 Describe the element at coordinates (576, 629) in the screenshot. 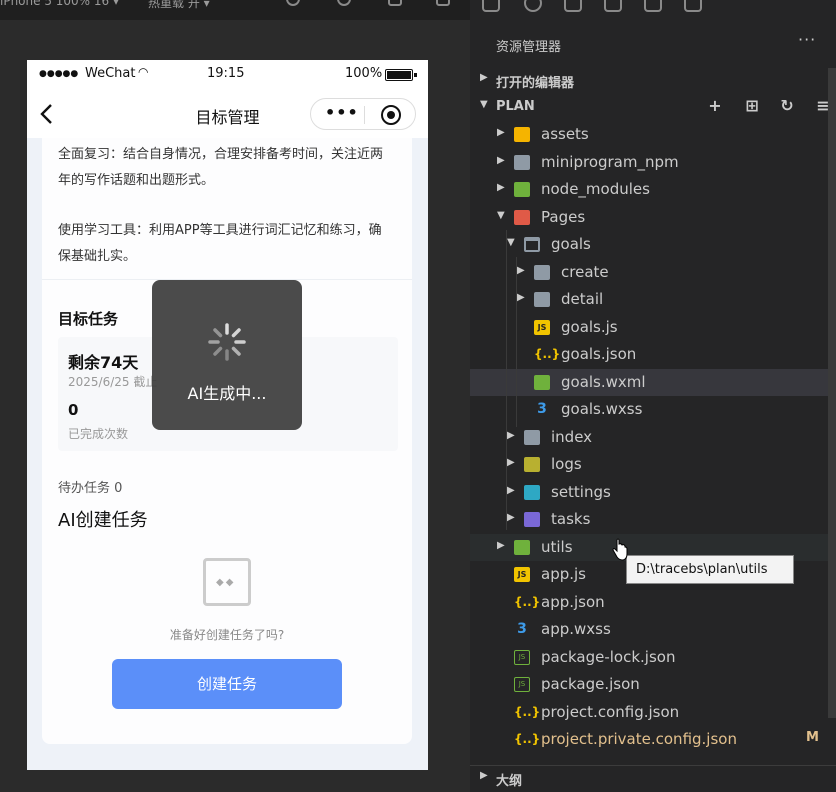

I see `tree-item-label: app.wxss` at that location.